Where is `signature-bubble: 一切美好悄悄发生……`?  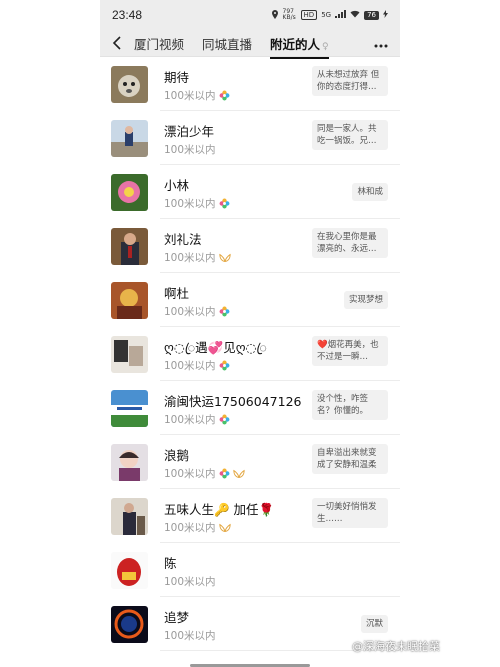 signature-bubble: 一切美好悄悄发生…… is located at coordinates (350, 513).